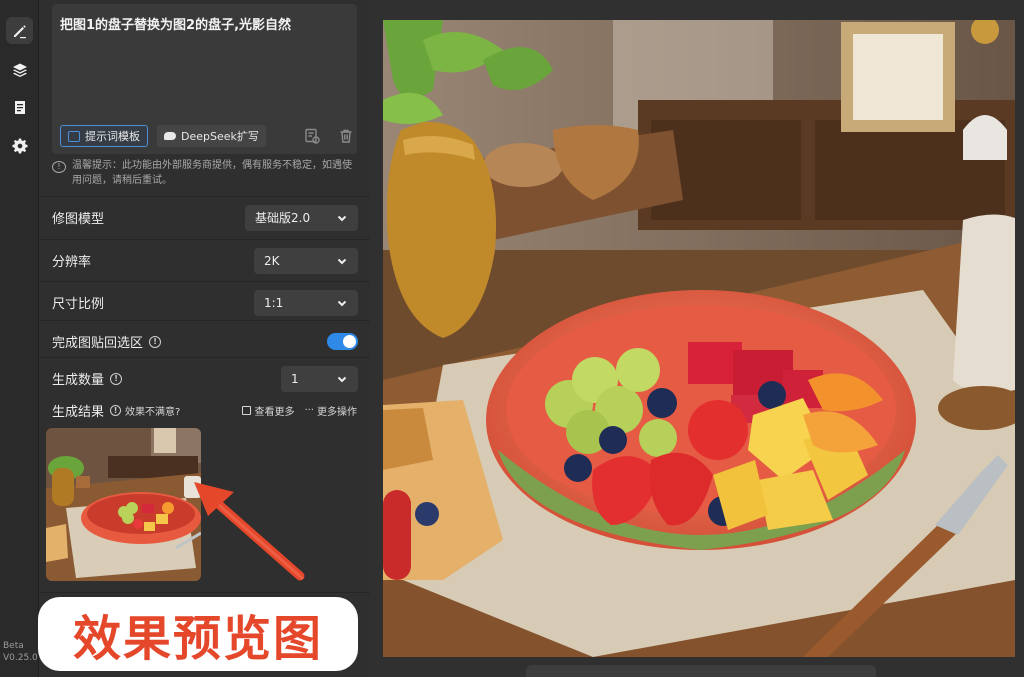  Describe the element at coordinates (204, 302) in the screenshot. I see `ratio-row: 尺寸比例 1:1` at that location.